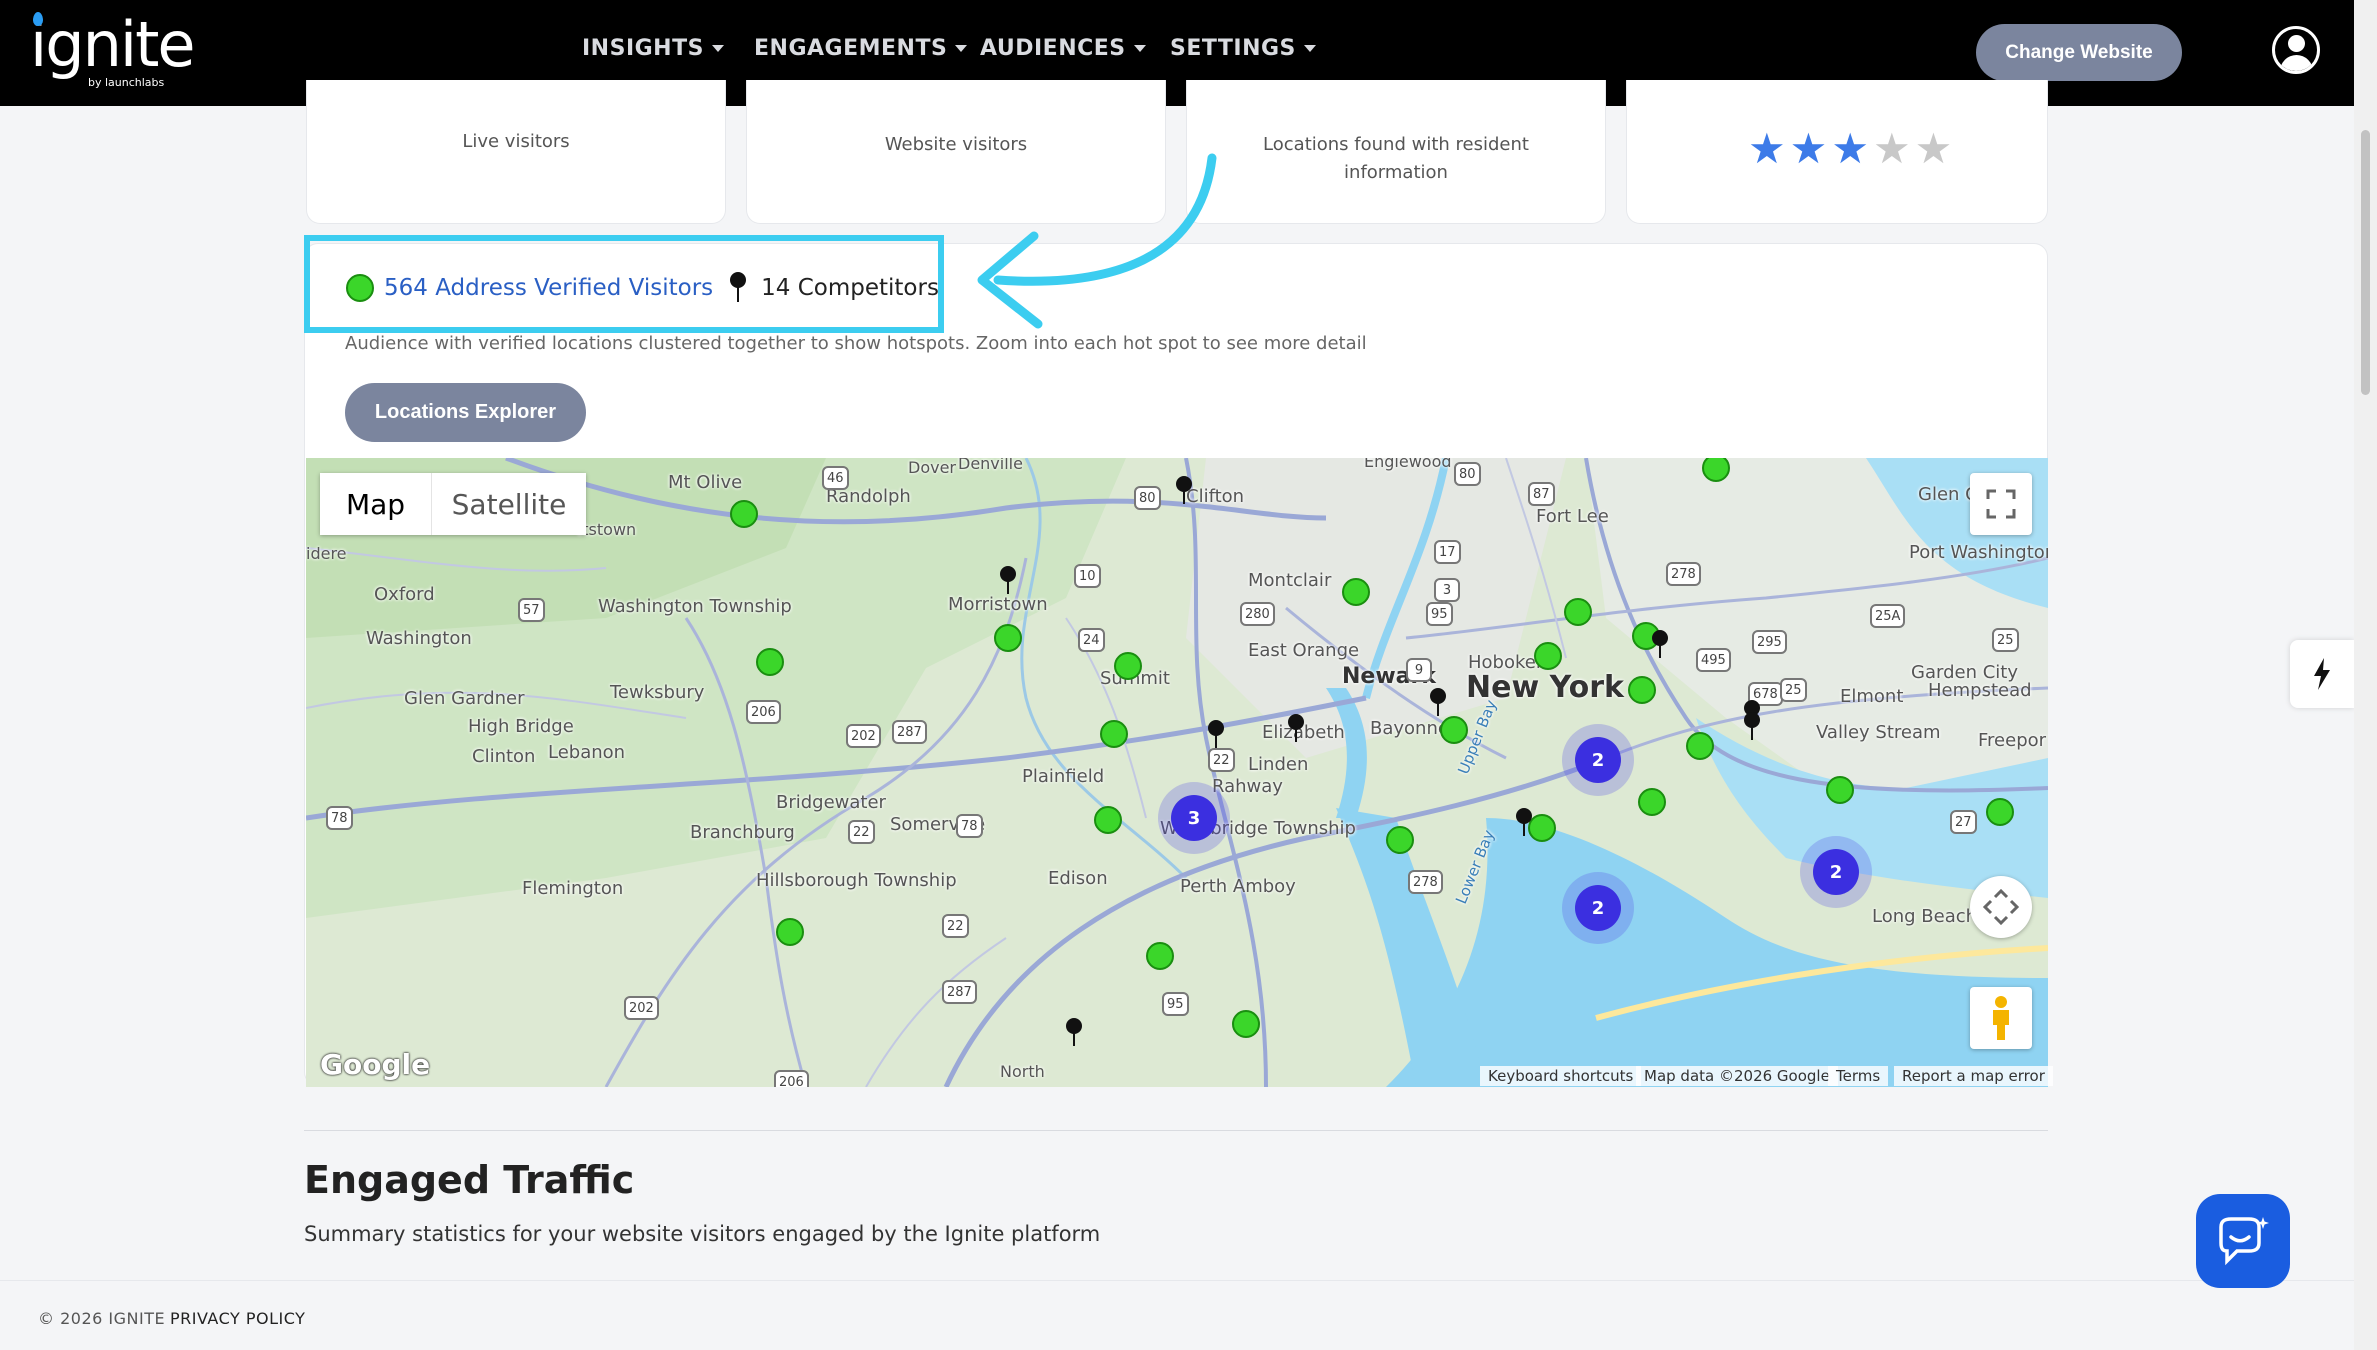  Describe the element at coordinates (1737, 1076) in the screenshot. I see `map-attribution-data: Map data ©2026 Google` at that location.